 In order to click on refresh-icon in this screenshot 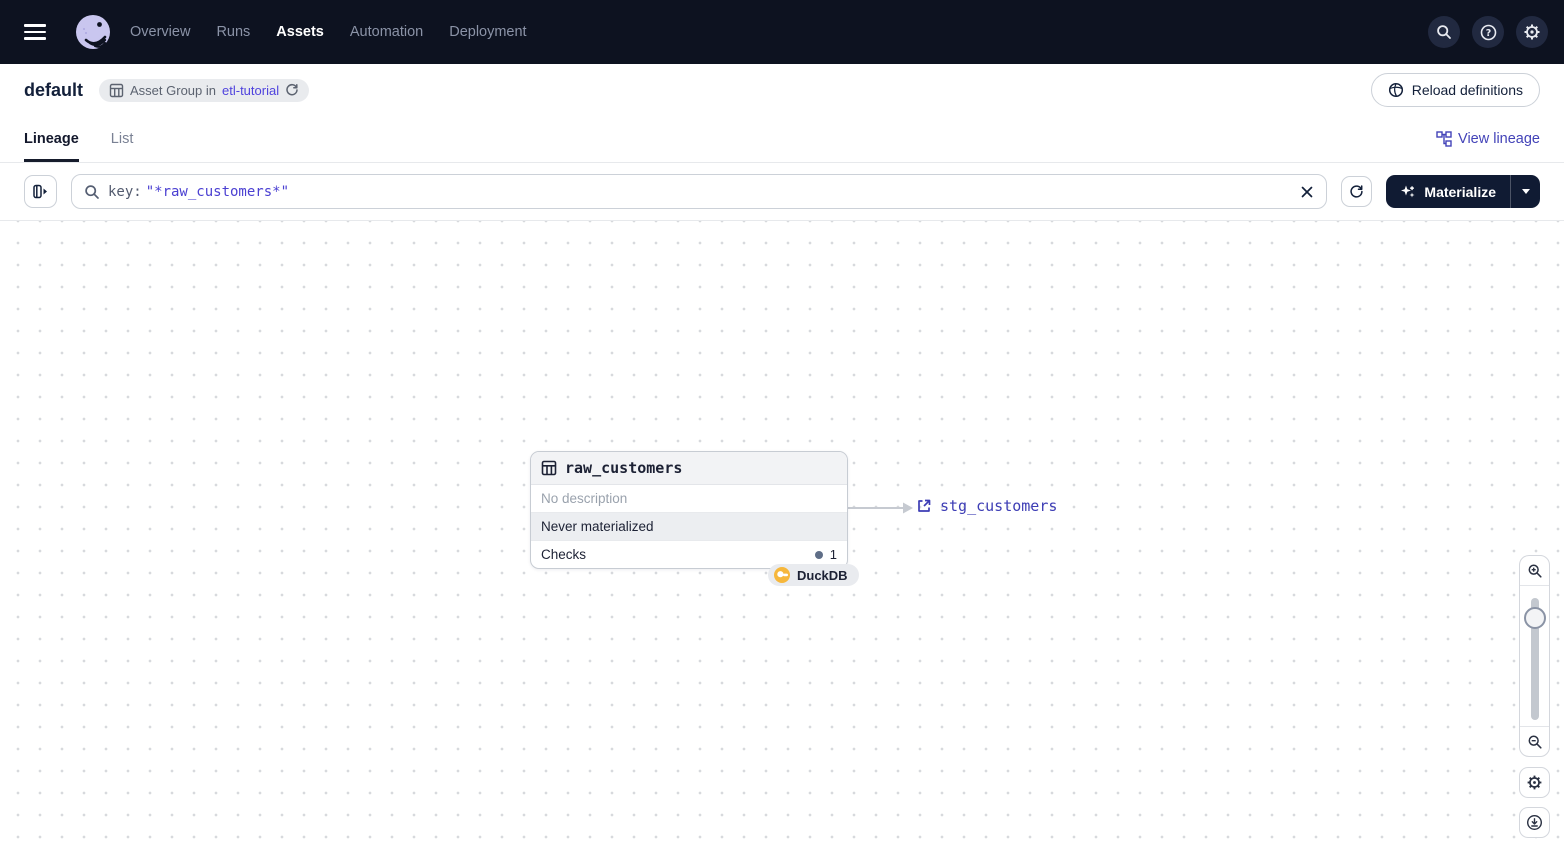, I will do `click(1357, 191)`.